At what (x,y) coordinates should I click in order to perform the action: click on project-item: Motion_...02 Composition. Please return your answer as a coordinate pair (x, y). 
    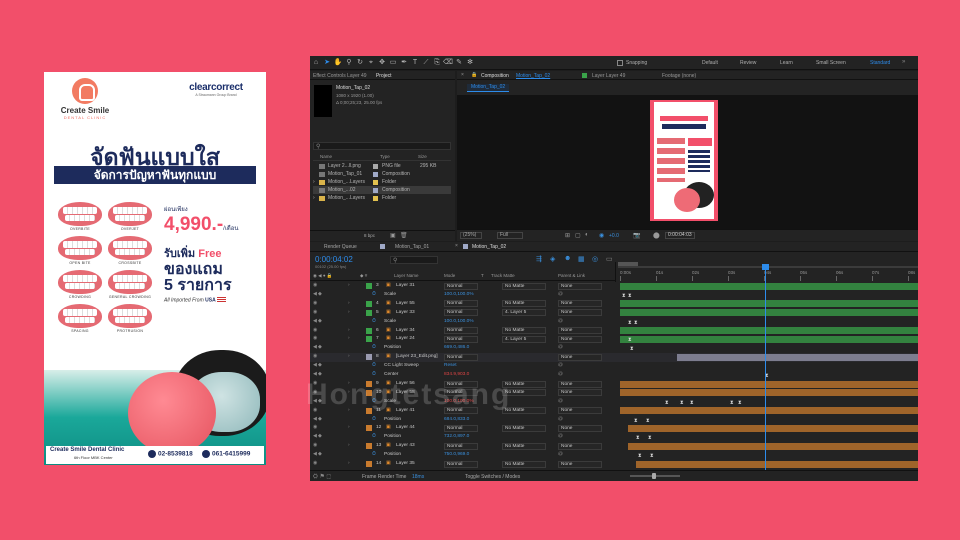
    Looking at the image, I should click on (382, 190).